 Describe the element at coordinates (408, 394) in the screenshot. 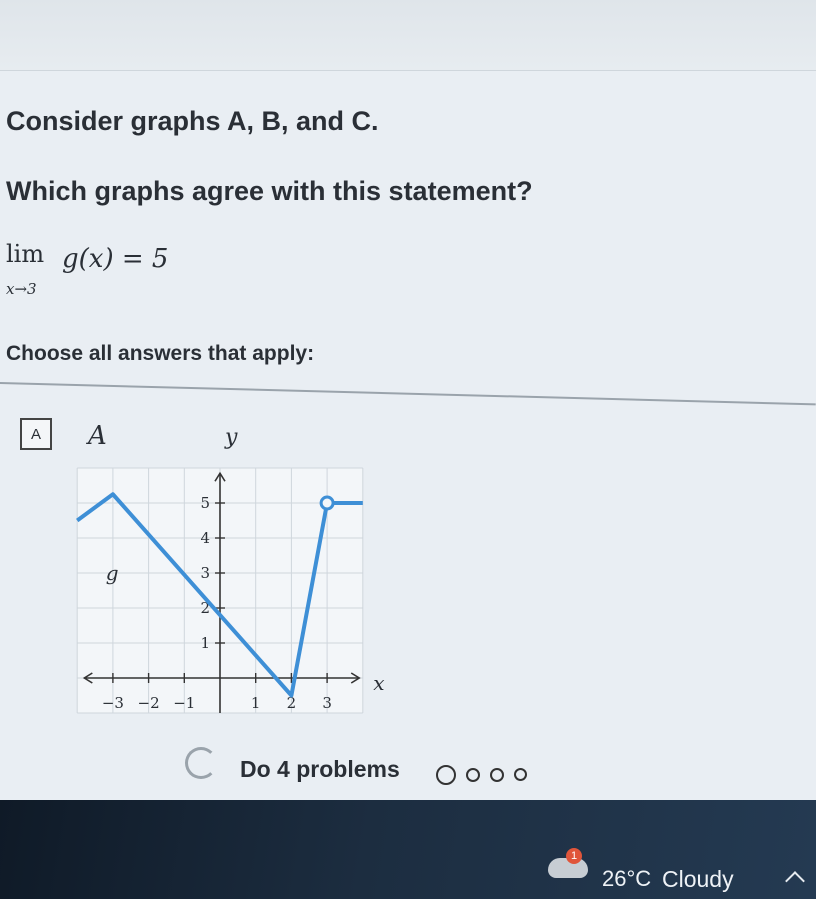

I see `section-divider` at that location.